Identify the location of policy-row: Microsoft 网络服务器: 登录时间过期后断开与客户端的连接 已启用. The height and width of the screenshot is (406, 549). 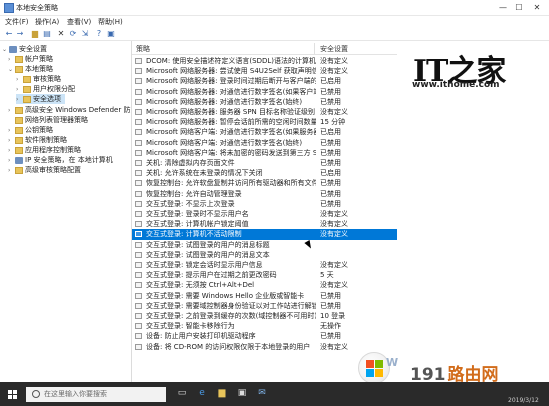
(264, 81).